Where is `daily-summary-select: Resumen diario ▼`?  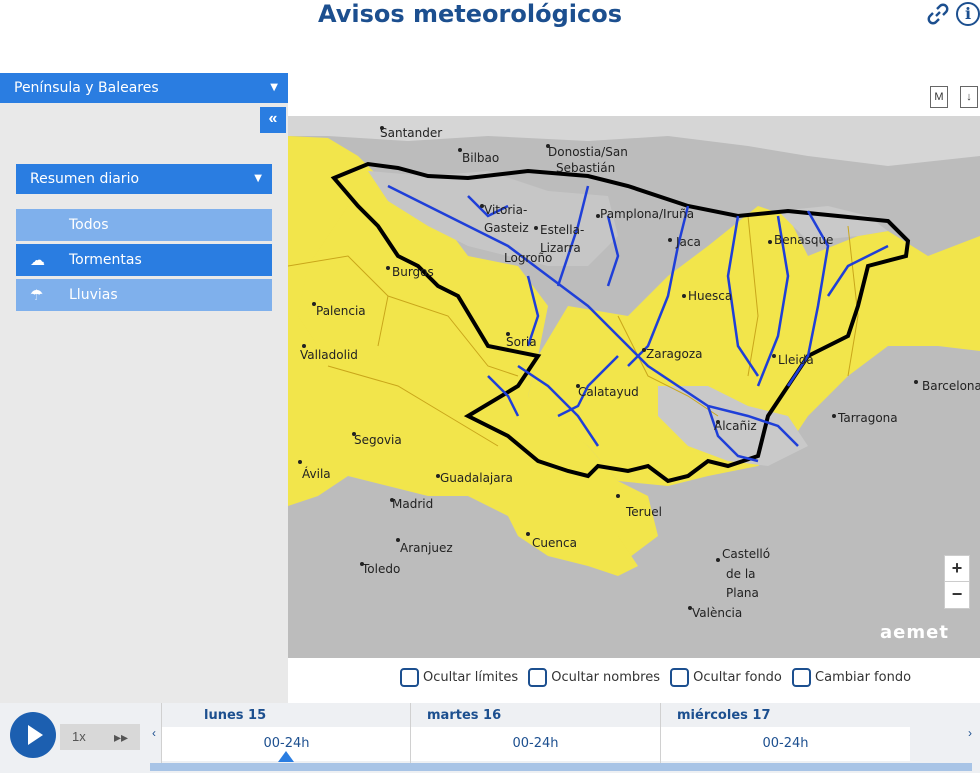 daily-summary-select: Resumen diario ▼ is located at coordinates (144, 179).